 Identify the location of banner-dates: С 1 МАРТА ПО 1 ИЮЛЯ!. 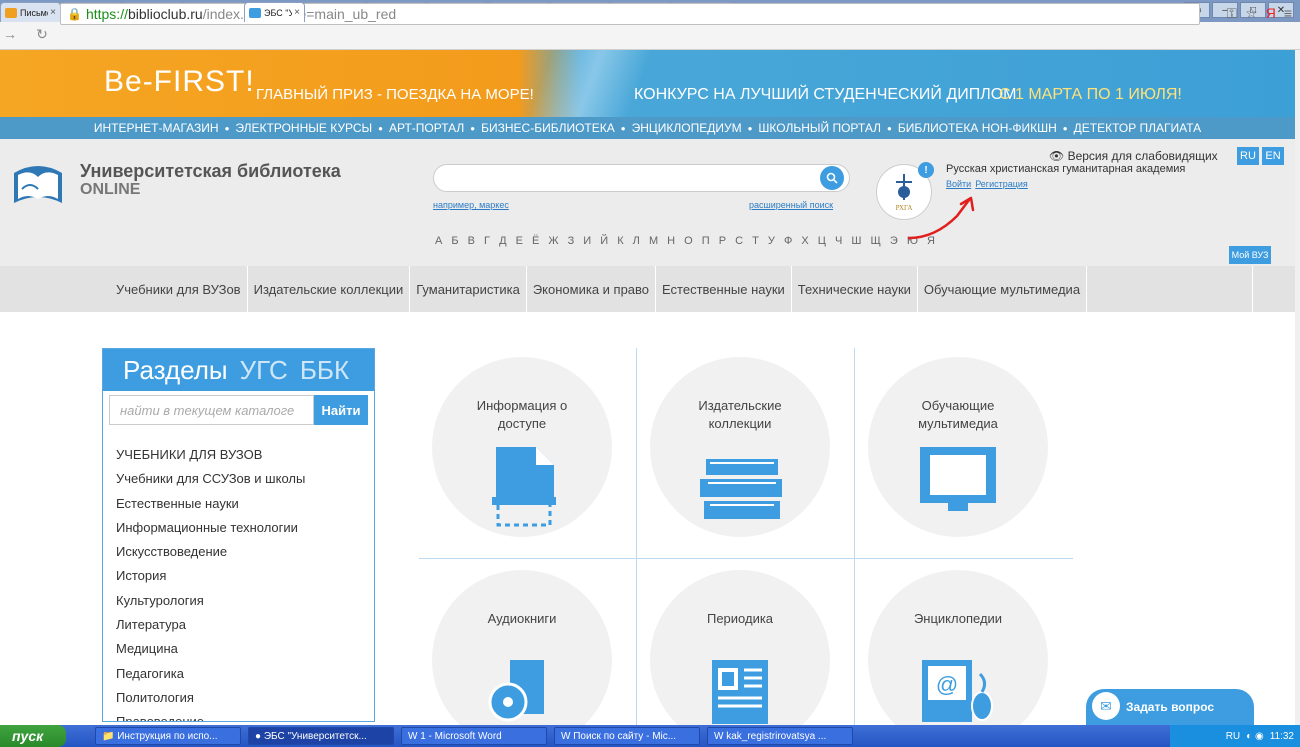
(1090, 94).